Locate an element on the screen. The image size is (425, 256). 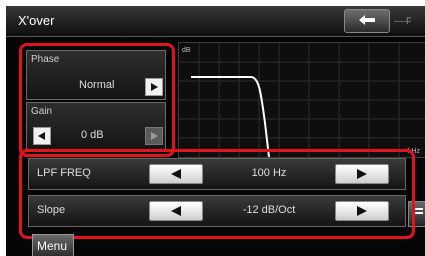
screen-title: X'over is located at coordinates (36, 20).